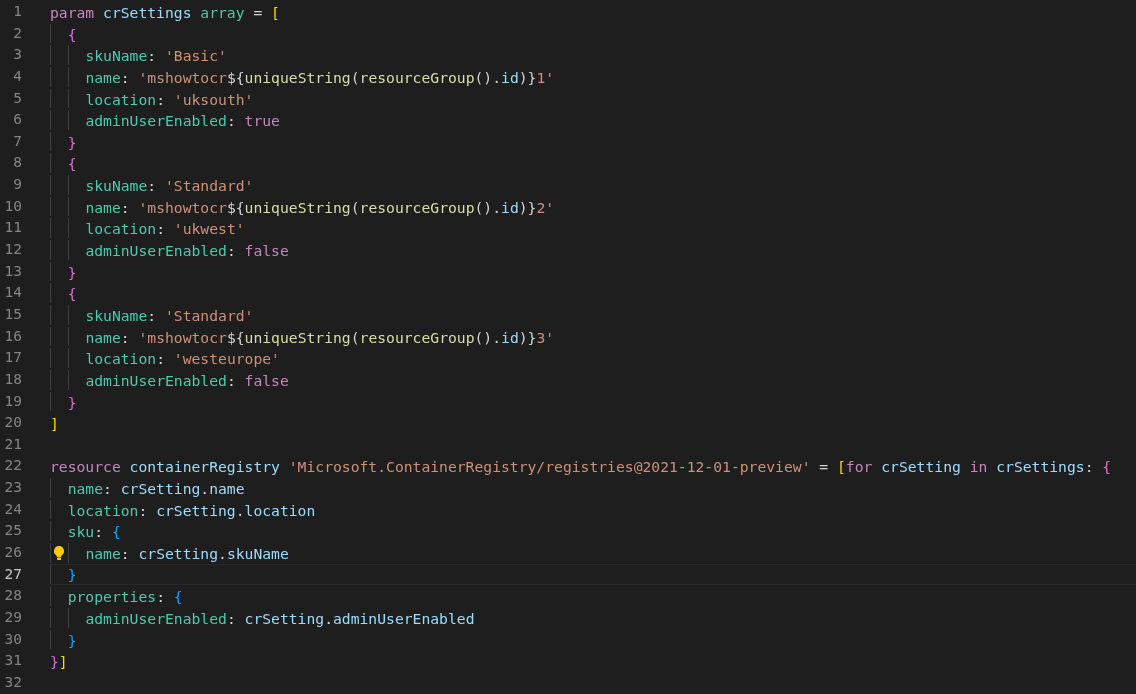 The height and width of the screenshot is (694, 1136). Describe the element at coordinates (191, 510) in the screenshot. I see `code-line: location: crSetting.location` at that location.